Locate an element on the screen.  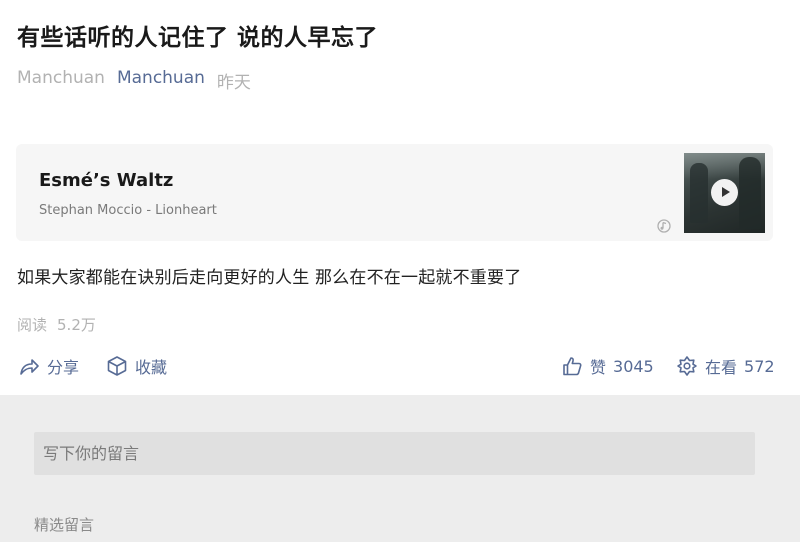
thumbs-up-icon is located at coordinates (572, 366).